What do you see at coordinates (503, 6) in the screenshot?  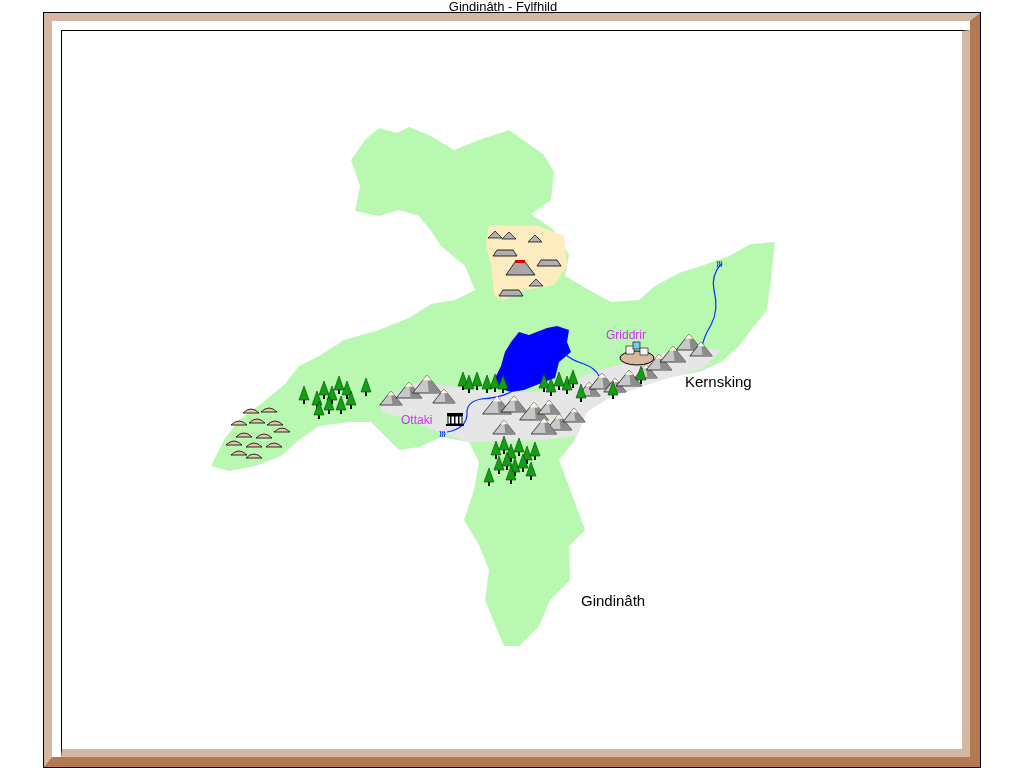 I see `window-title: Gindinâth - Fylfhild` at bounding box center [503, 6].